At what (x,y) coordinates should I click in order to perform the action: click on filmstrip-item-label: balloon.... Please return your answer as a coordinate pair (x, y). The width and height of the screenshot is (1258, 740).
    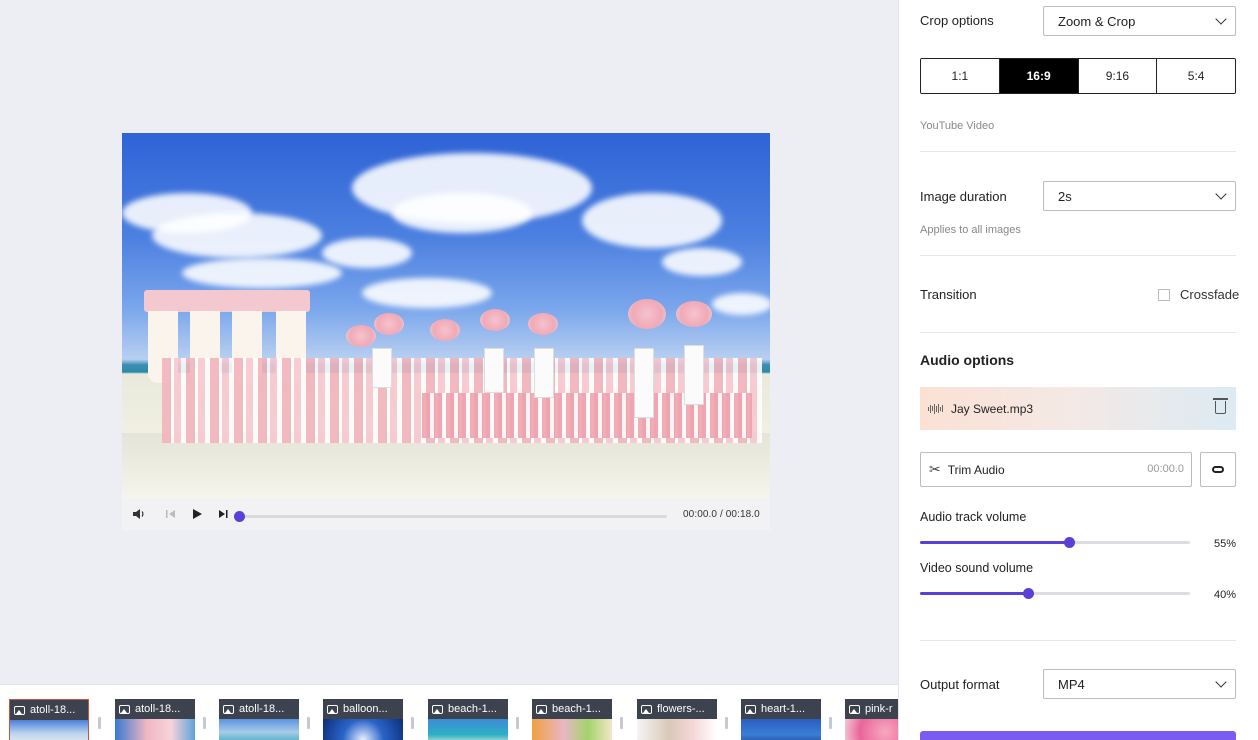
    Looking at the image, I should click on (365, 709).